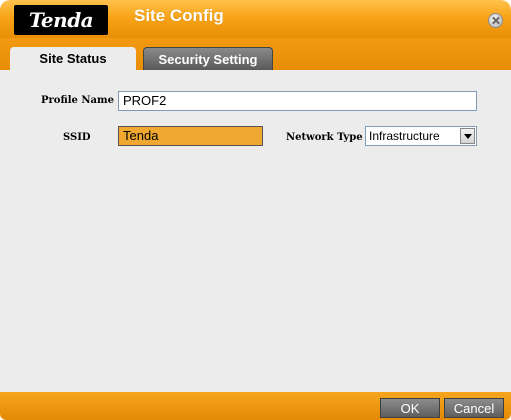 Image resolution: width=511 pixels, height=420 pixels. Describe the element at coordinates (404, 136) in the screenshot. I see `network-type-value: Infrastructure` at that location.